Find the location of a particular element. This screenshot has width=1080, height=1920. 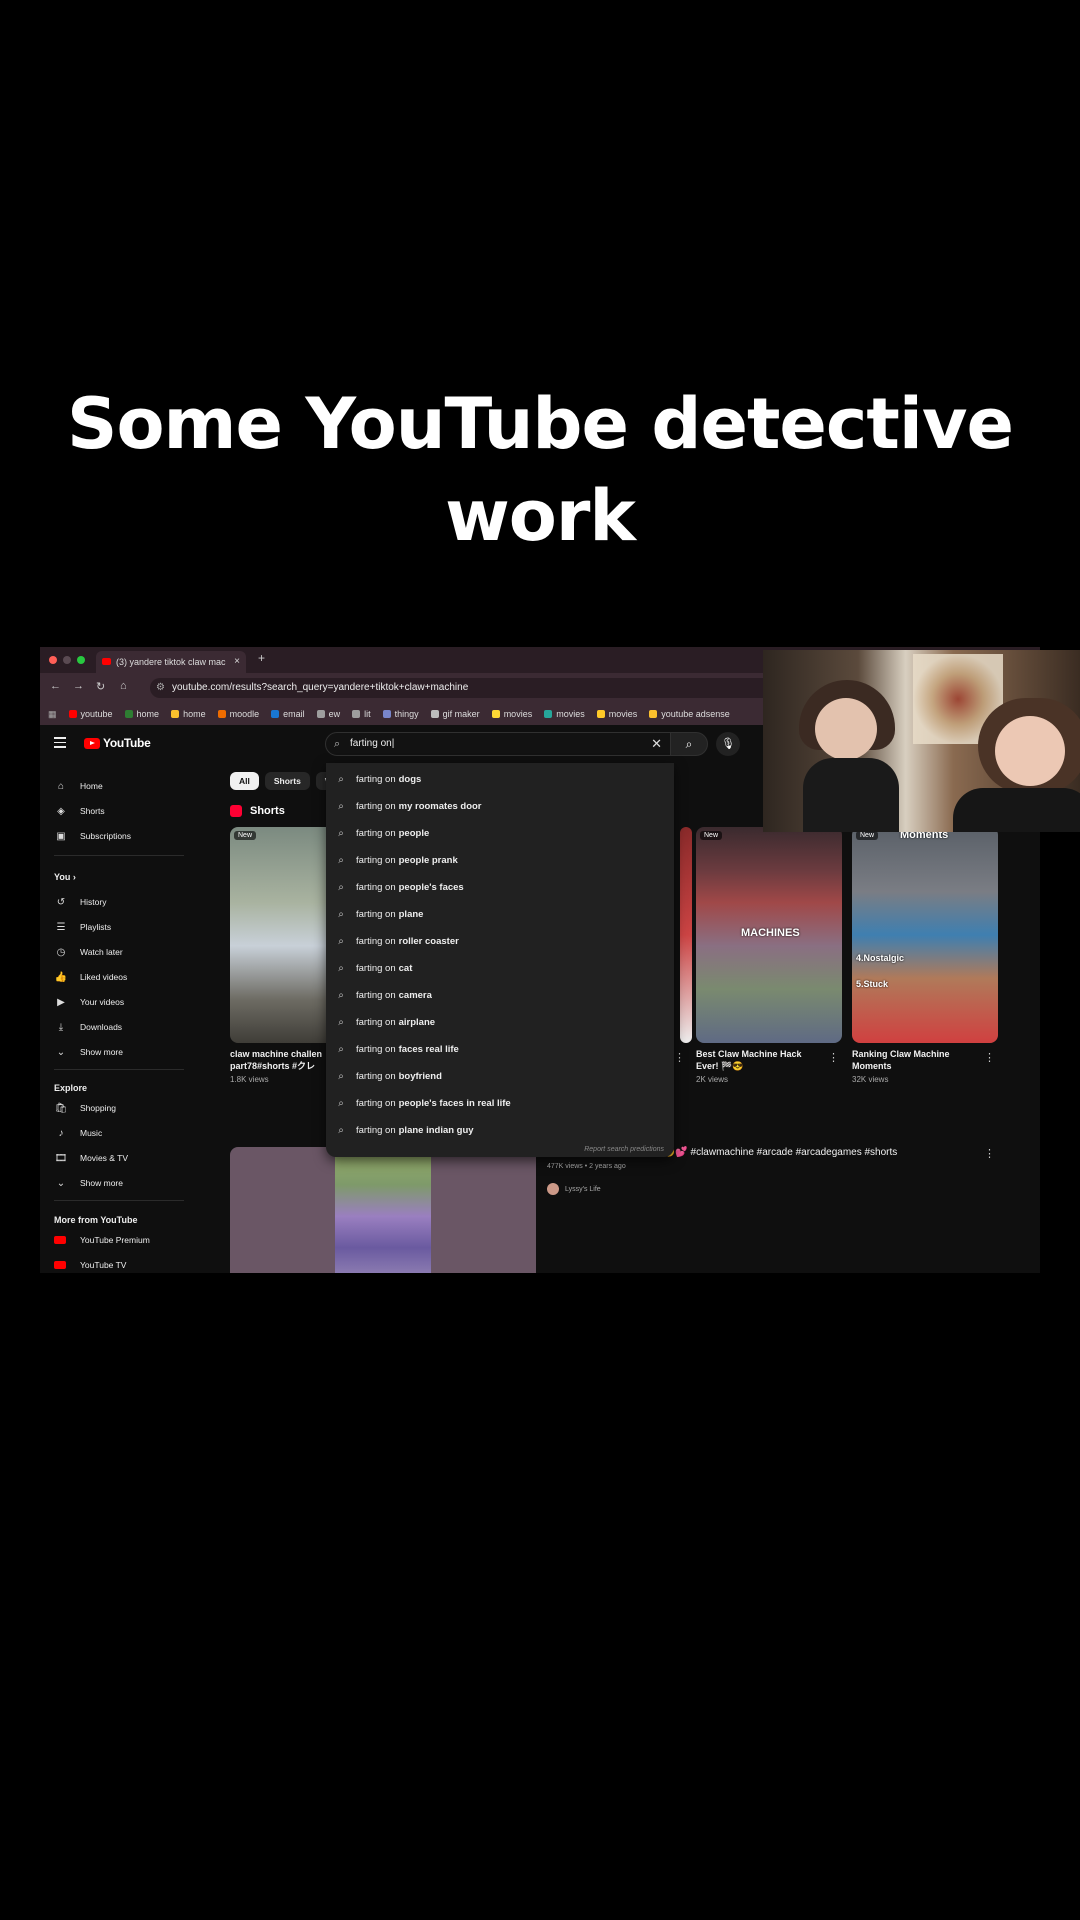

bookmark-item: youtube adsense is located at coordinates (689, 714).